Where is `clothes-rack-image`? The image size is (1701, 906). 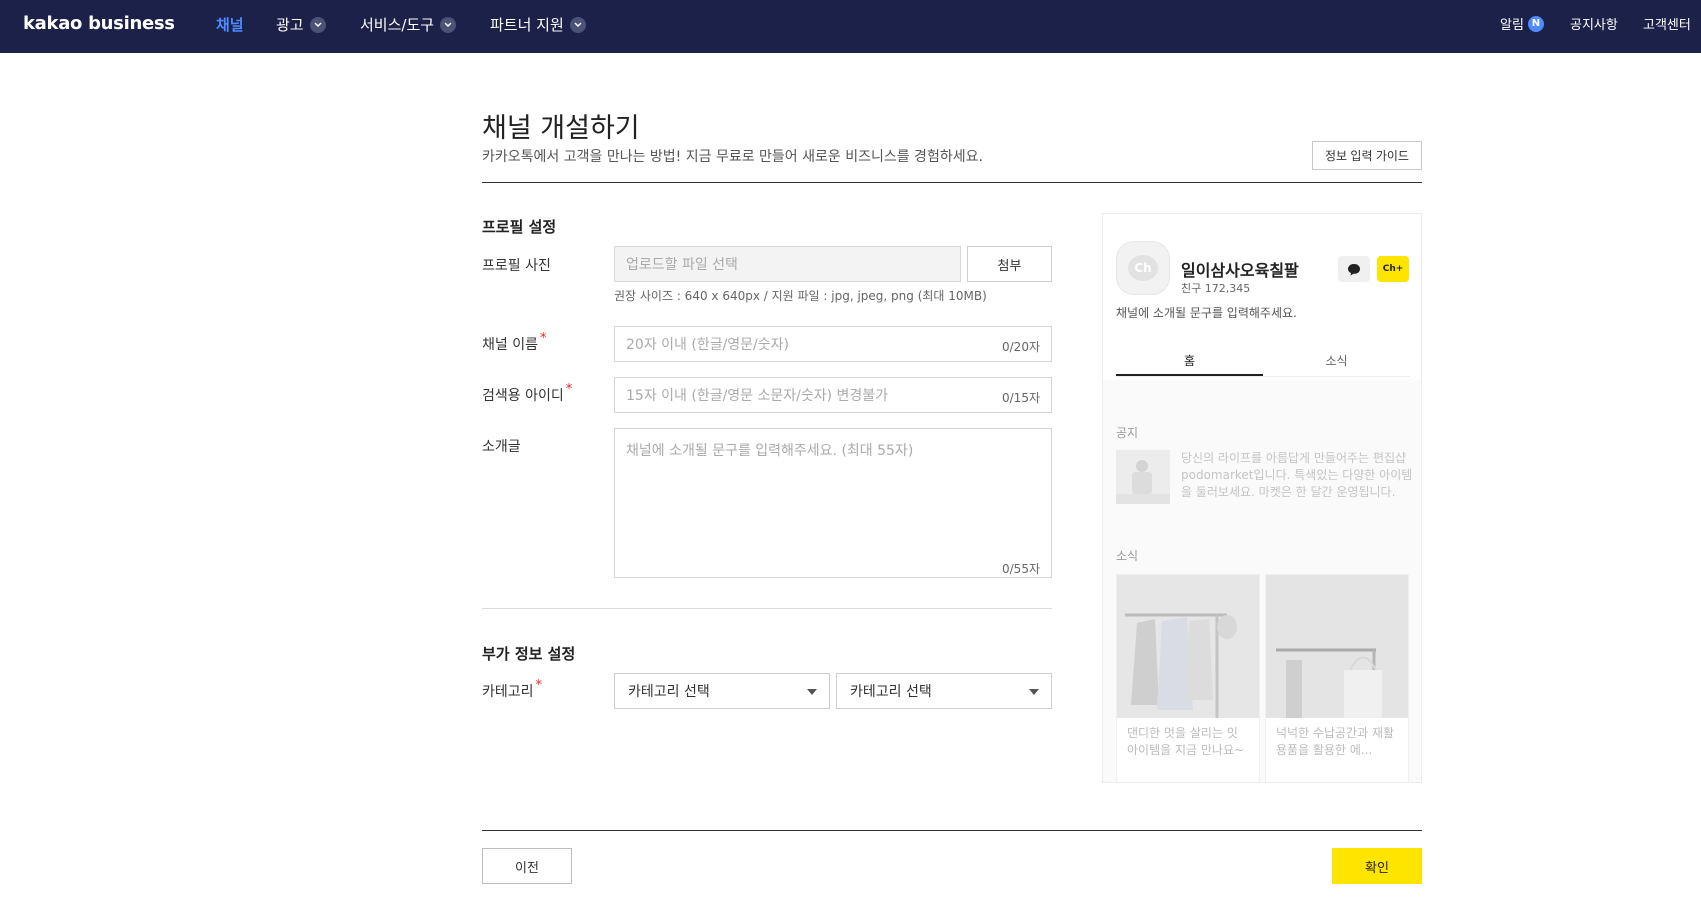
clothes-rack-image is located at coordinates (1188, 646).